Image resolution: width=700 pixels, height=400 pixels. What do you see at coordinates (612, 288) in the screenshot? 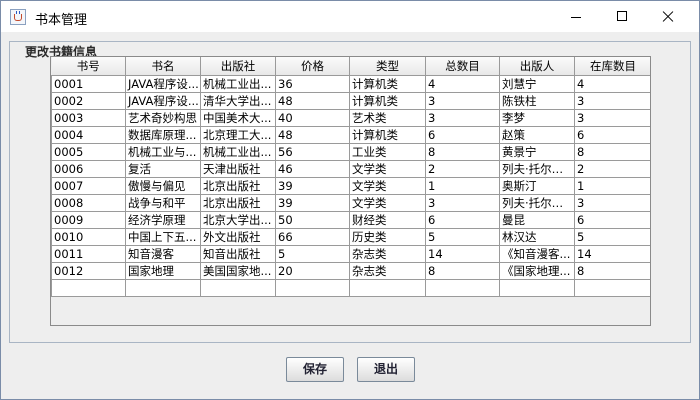
I see `table-cell-stock-count` at bounding box center [612, 288].